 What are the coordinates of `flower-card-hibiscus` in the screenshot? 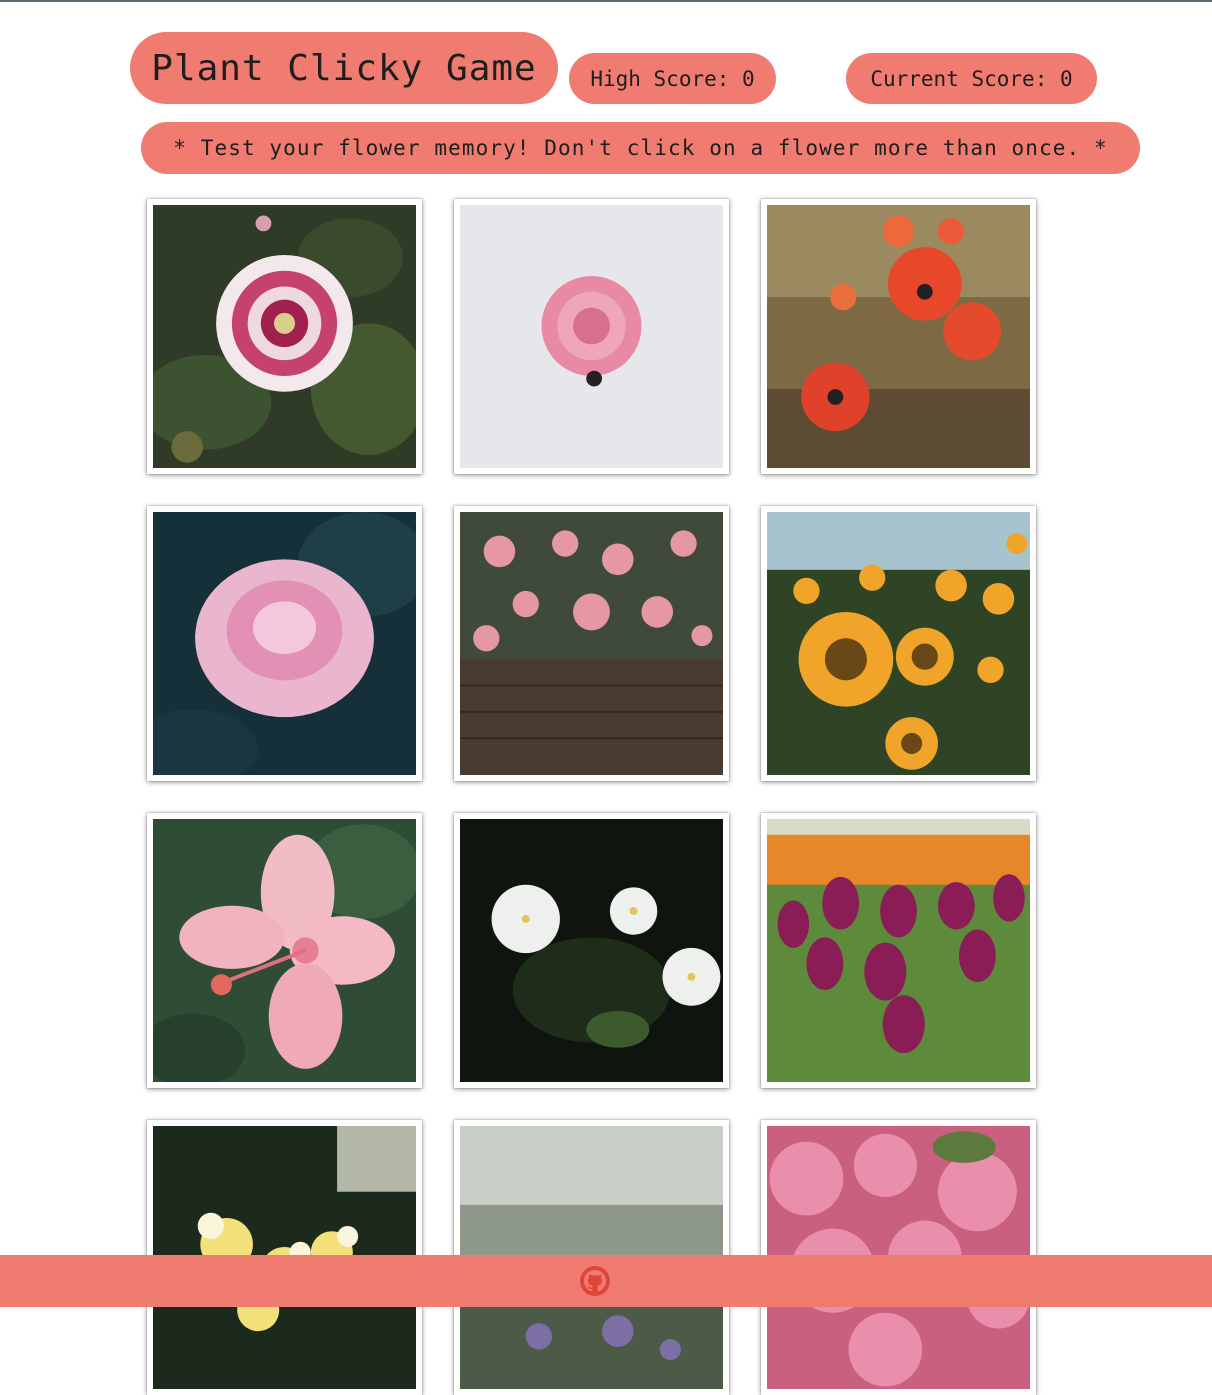 It's located at (284, 950).